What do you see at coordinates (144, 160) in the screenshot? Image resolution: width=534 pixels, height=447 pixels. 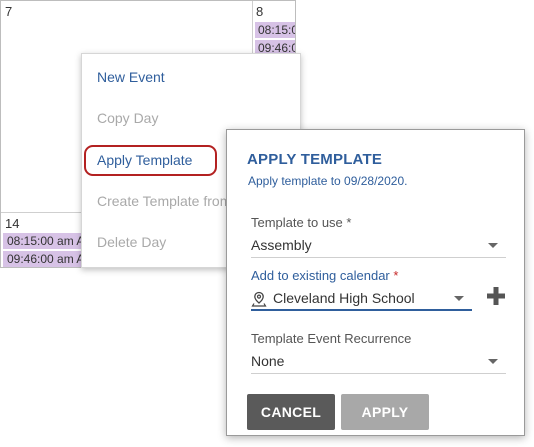 I see `menu-item-apply-template: Apply Template` at bounding box center [144, 160].